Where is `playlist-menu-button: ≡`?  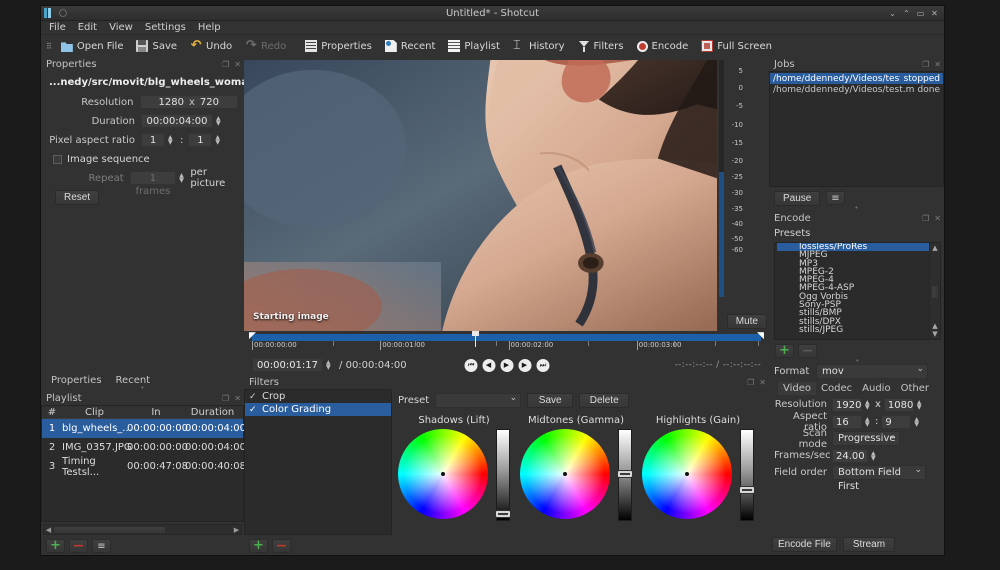
playlist-menu-button: ≡ is located at coordinates (101, 546).